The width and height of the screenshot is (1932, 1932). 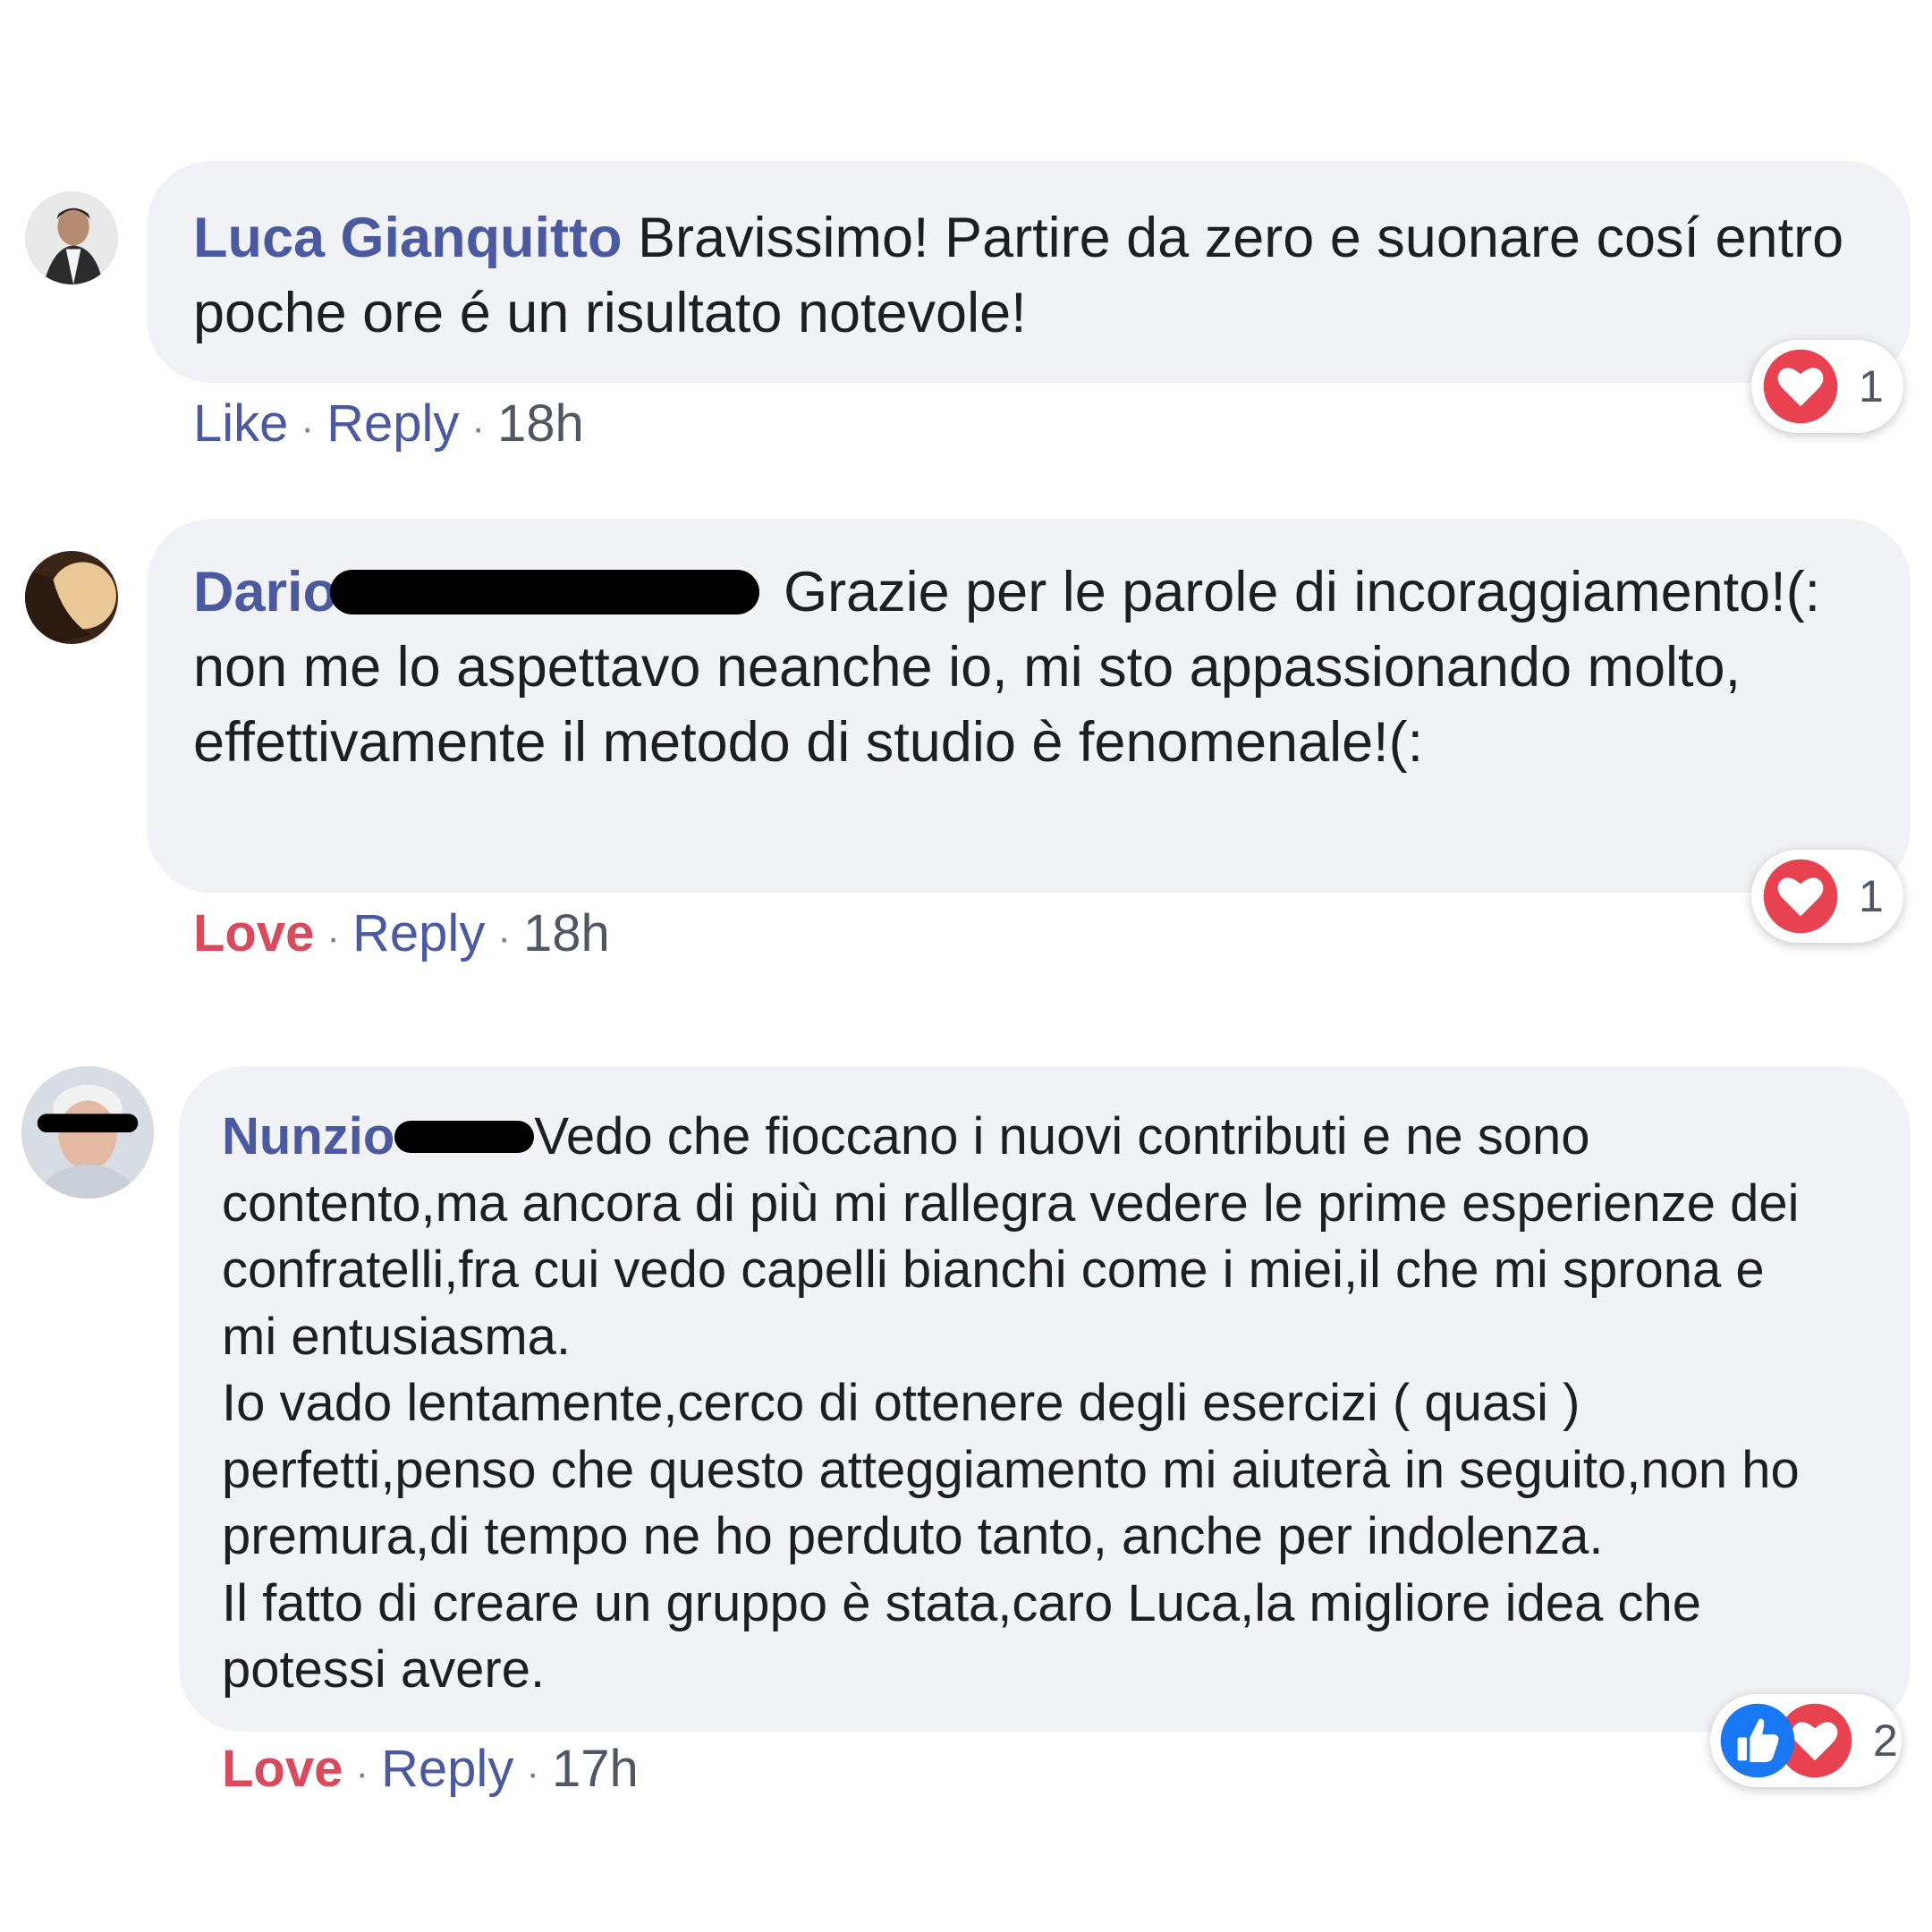 I want to click on like-icon, so click(x=1757, y=1740).